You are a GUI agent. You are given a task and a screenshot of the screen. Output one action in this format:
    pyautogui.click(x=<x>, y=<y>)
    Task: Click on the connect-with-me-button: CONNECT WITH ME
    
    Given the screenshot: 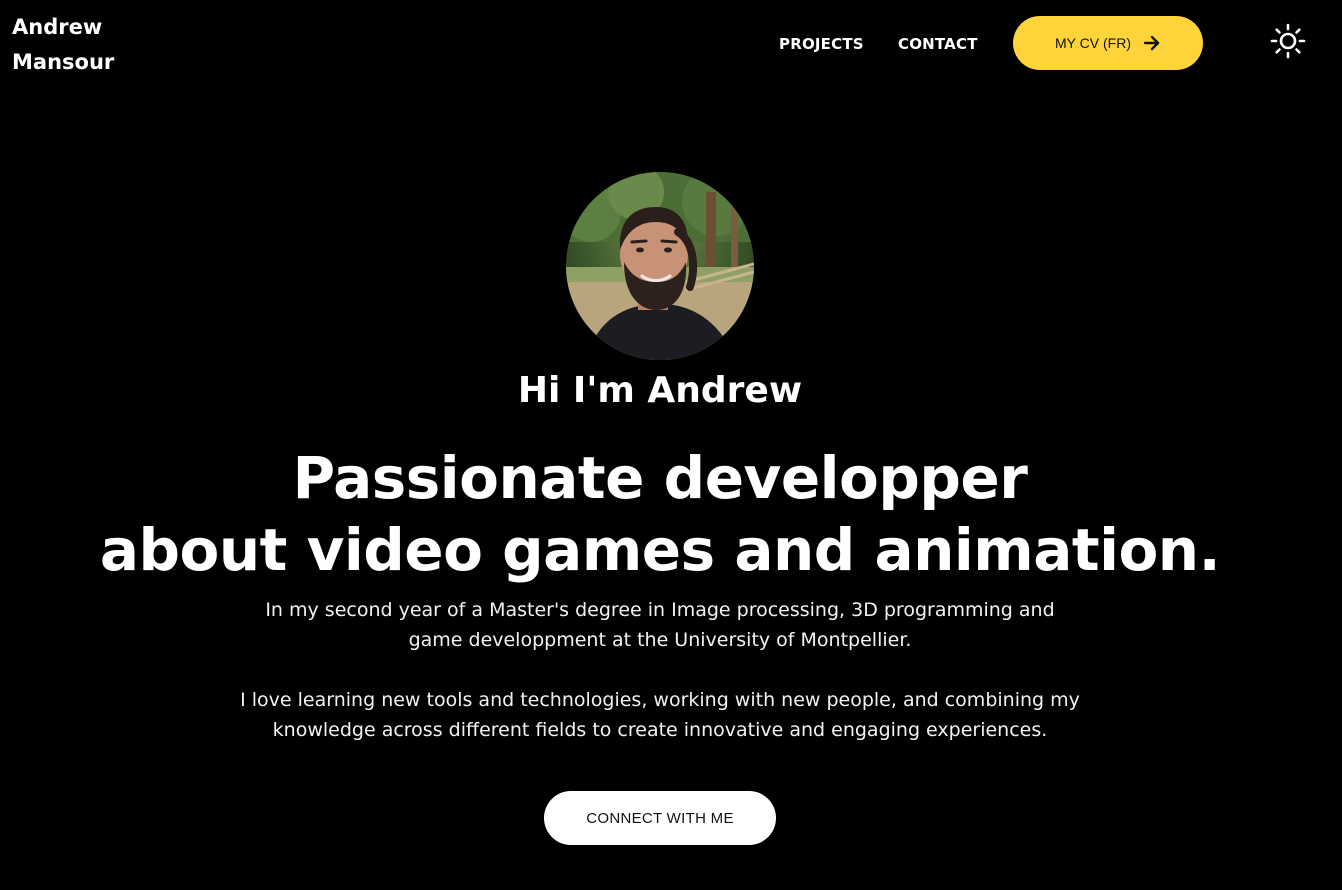 What is the action you would take?
    pyautogui.click(x=660, y=818)
    